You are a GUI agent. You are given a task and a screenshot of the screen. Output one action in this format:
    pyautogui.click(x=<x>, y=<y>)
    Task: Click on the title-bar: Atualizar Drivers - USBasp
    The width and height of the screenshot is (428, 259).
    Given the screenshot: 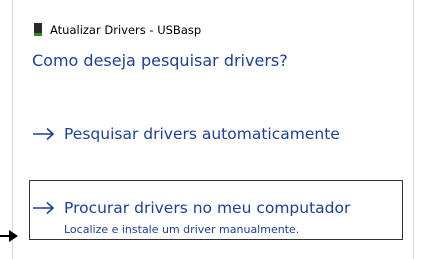 What is the action you would take?
    pyautogui.click(x=117, y=30)
    